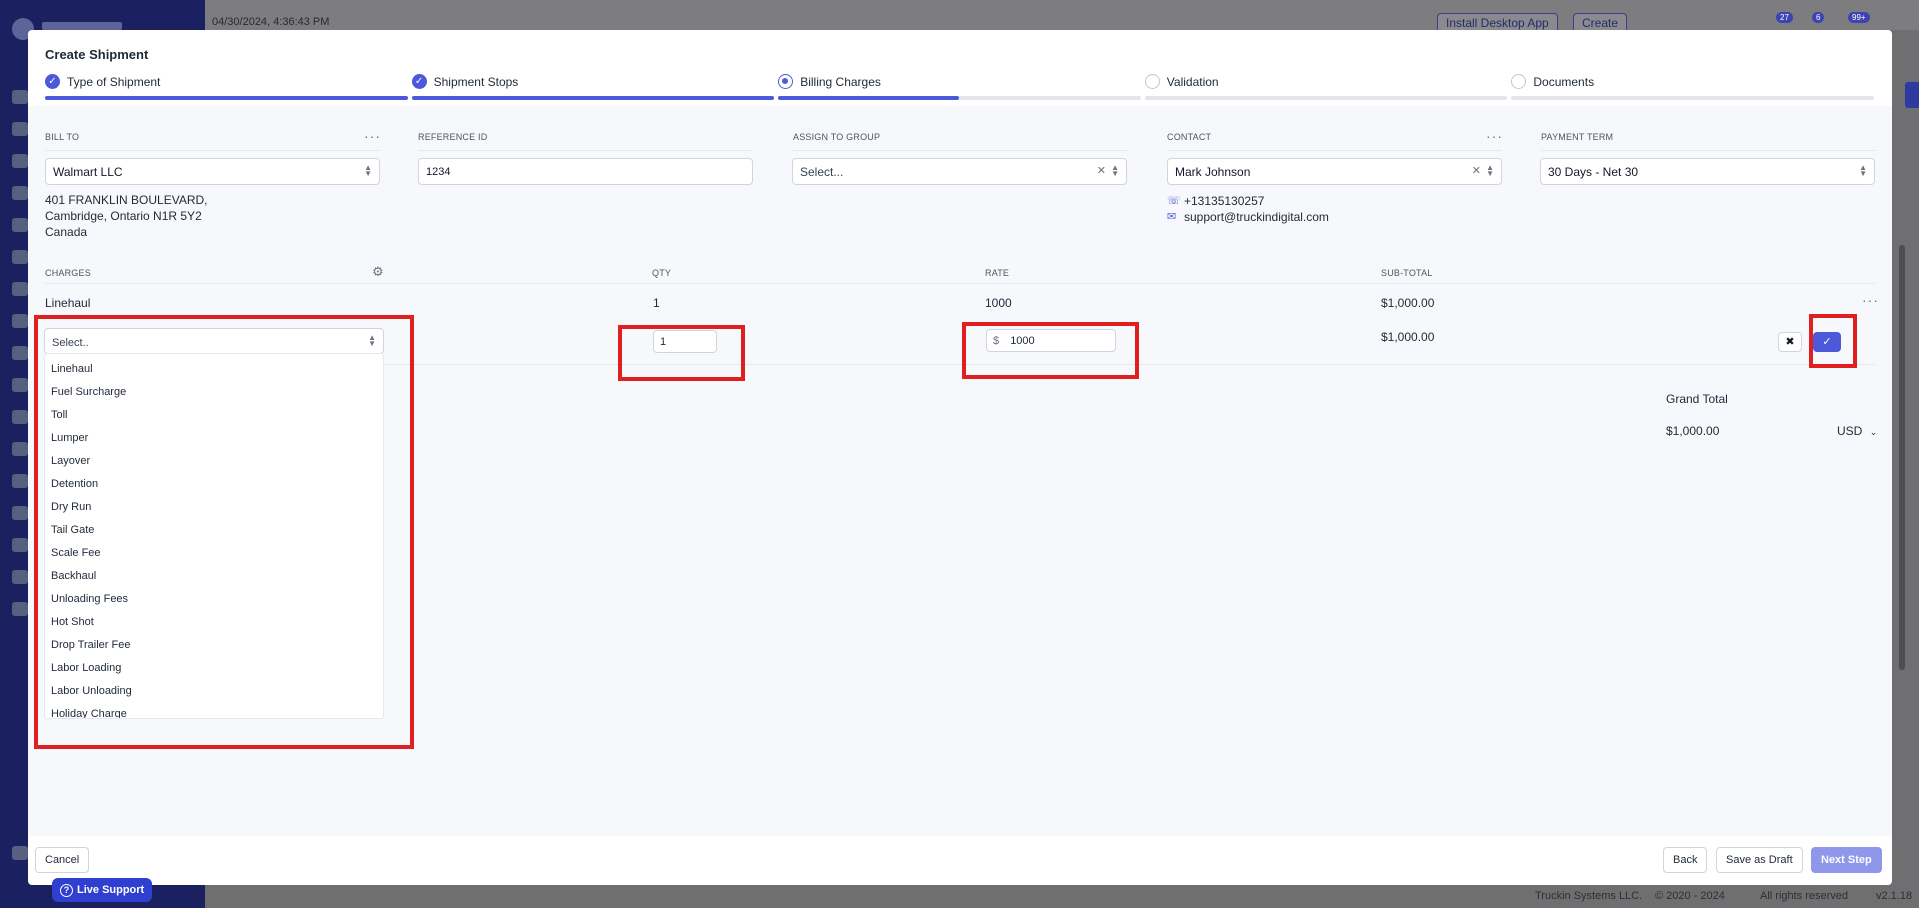 This screenshot has height=908, width=1919. I want to click on option-detention: Detention, so click(74, 484).